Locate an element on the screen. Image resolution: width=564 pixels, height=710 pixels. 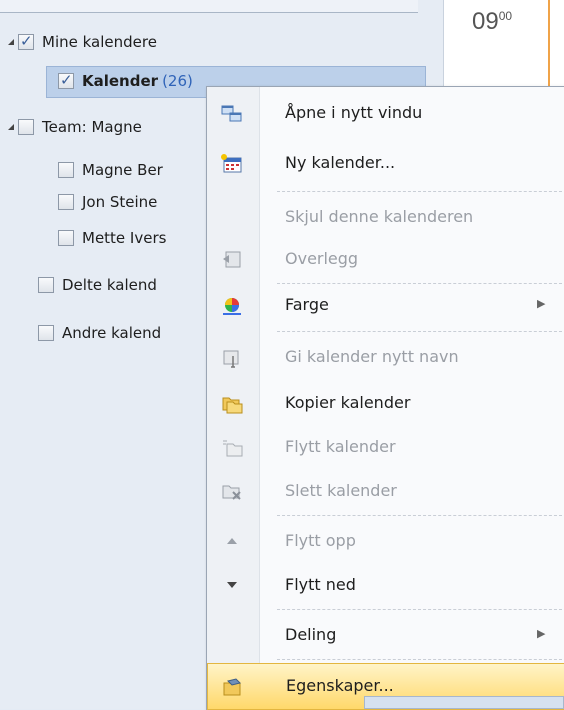
group-team-magne: Team: Magne is located at coordinates (75, 127).